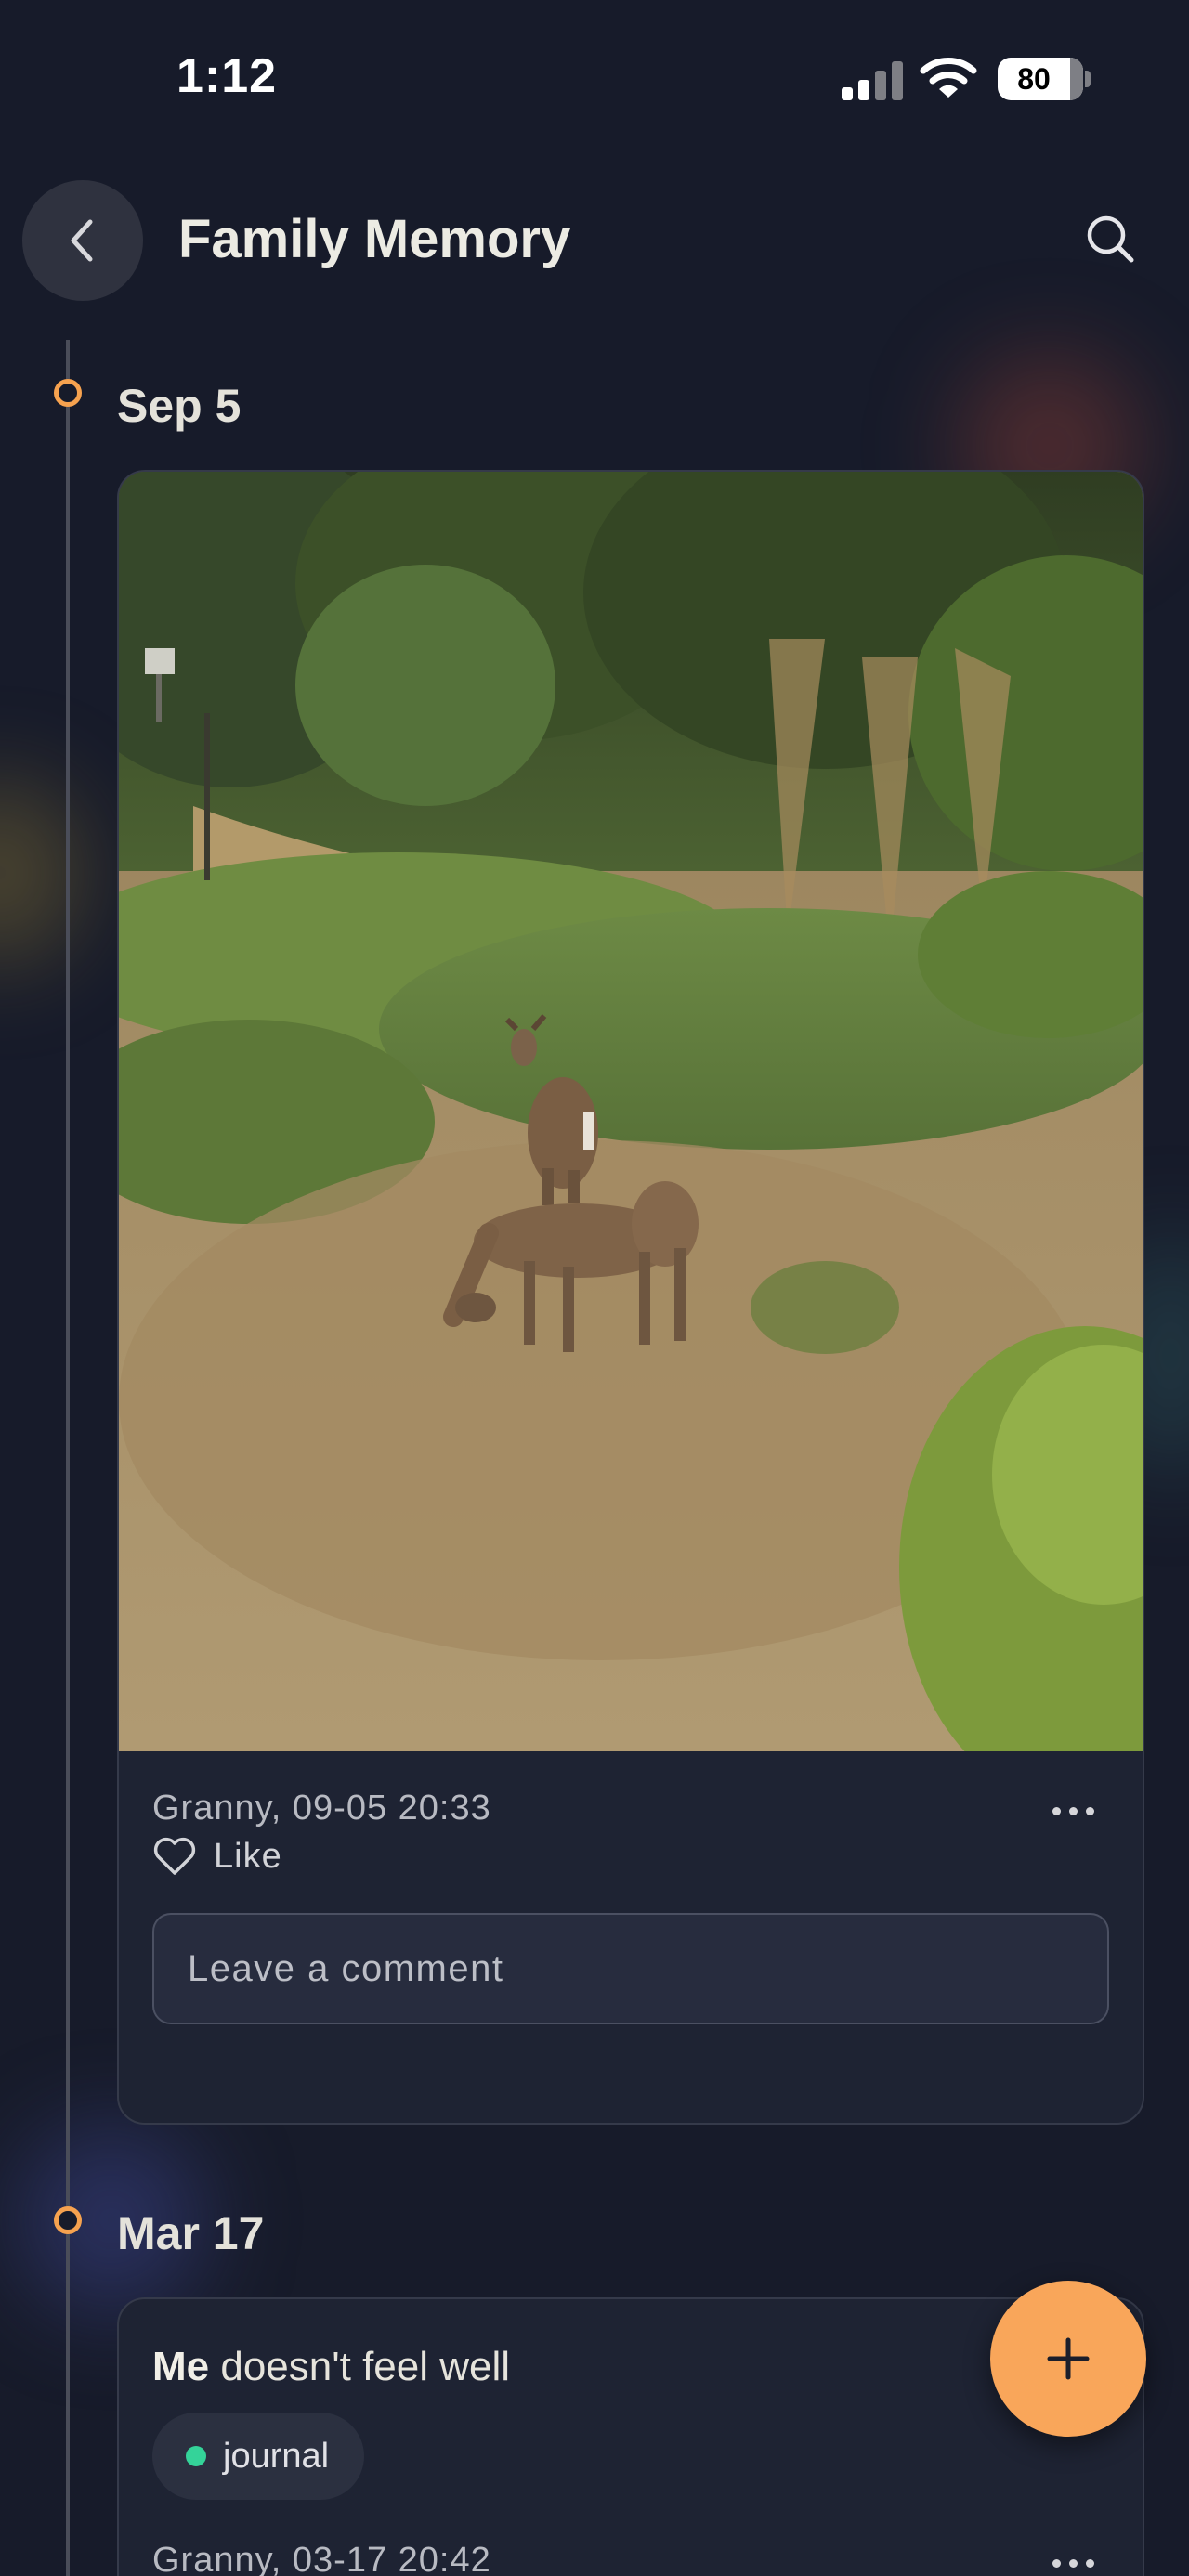 Image resolution: width=1189 pixels, height=2576 pixels. Describe the element at coordinates (248, 1856) in the screenshot. I see `like-label: Like` at that location.